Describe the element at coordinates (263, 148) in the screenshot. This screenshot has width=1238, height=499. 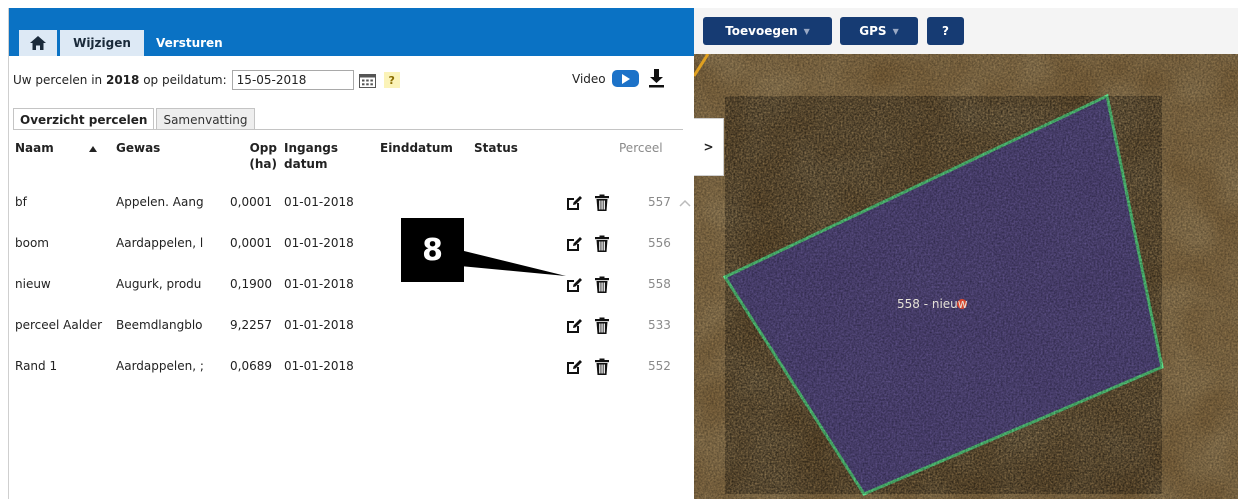
I see `header-opp-line1: Opp` at that location.